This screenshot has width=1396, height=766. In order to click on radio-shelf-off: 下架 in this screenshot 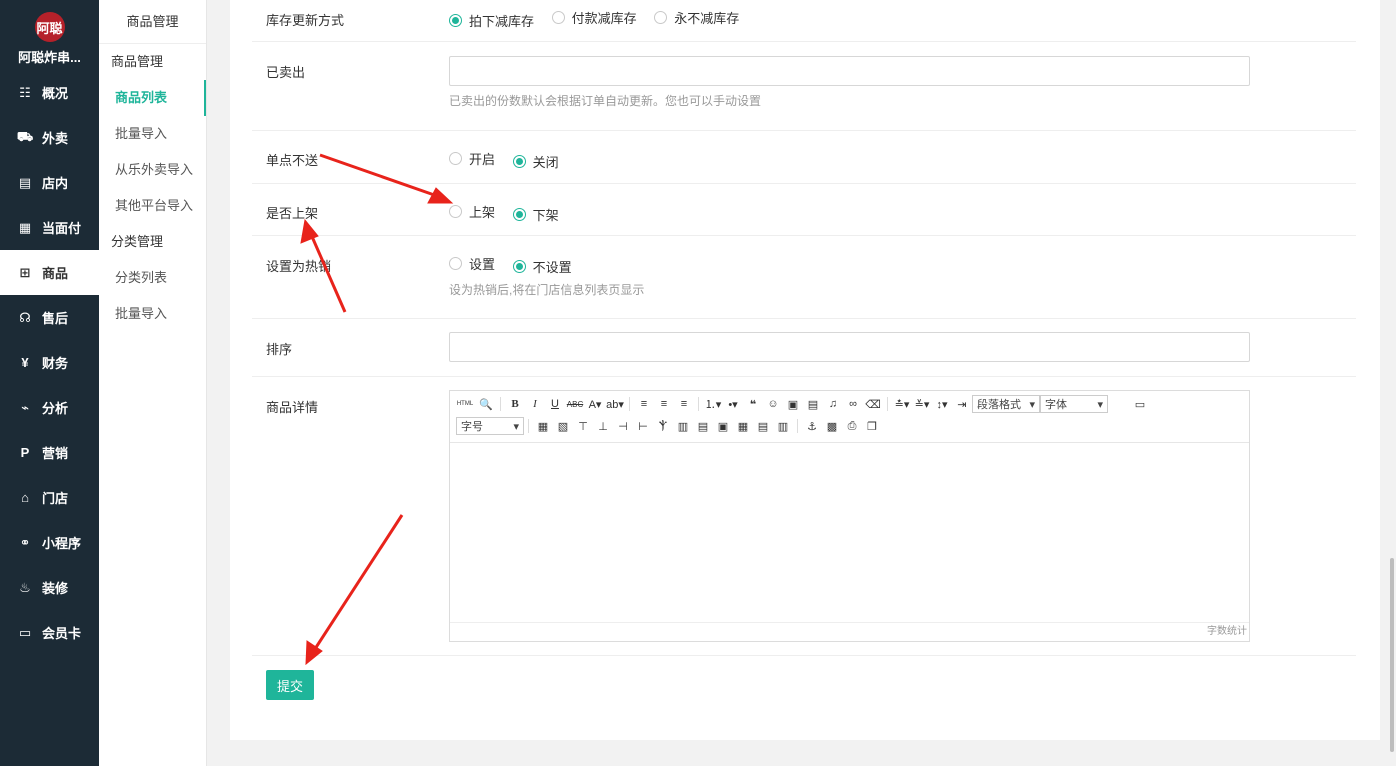, I will do `click(535, 214)`.